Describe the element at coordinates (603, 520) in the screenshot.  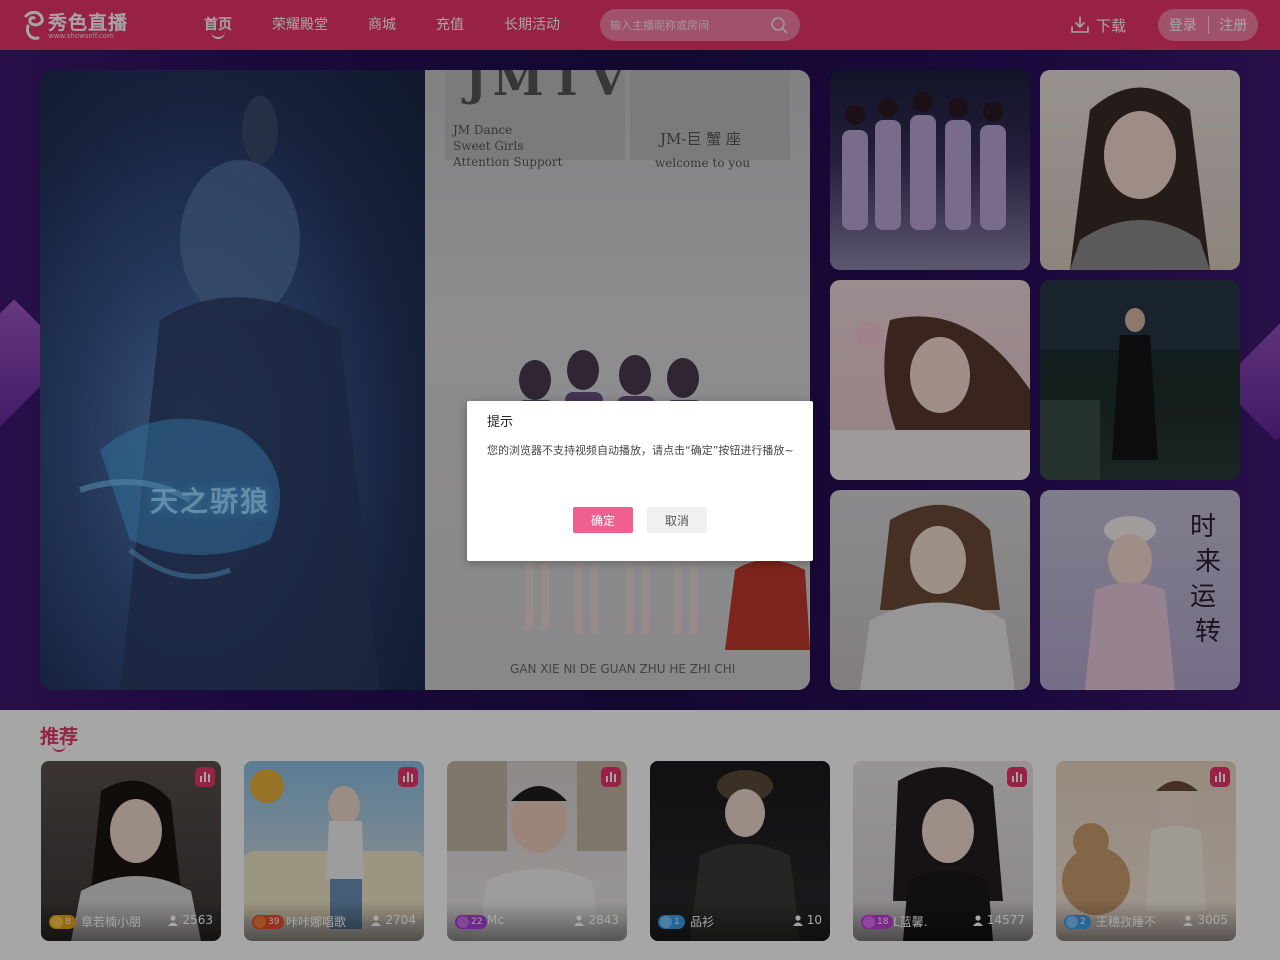
I see `confirm-button: 确定` at that location.